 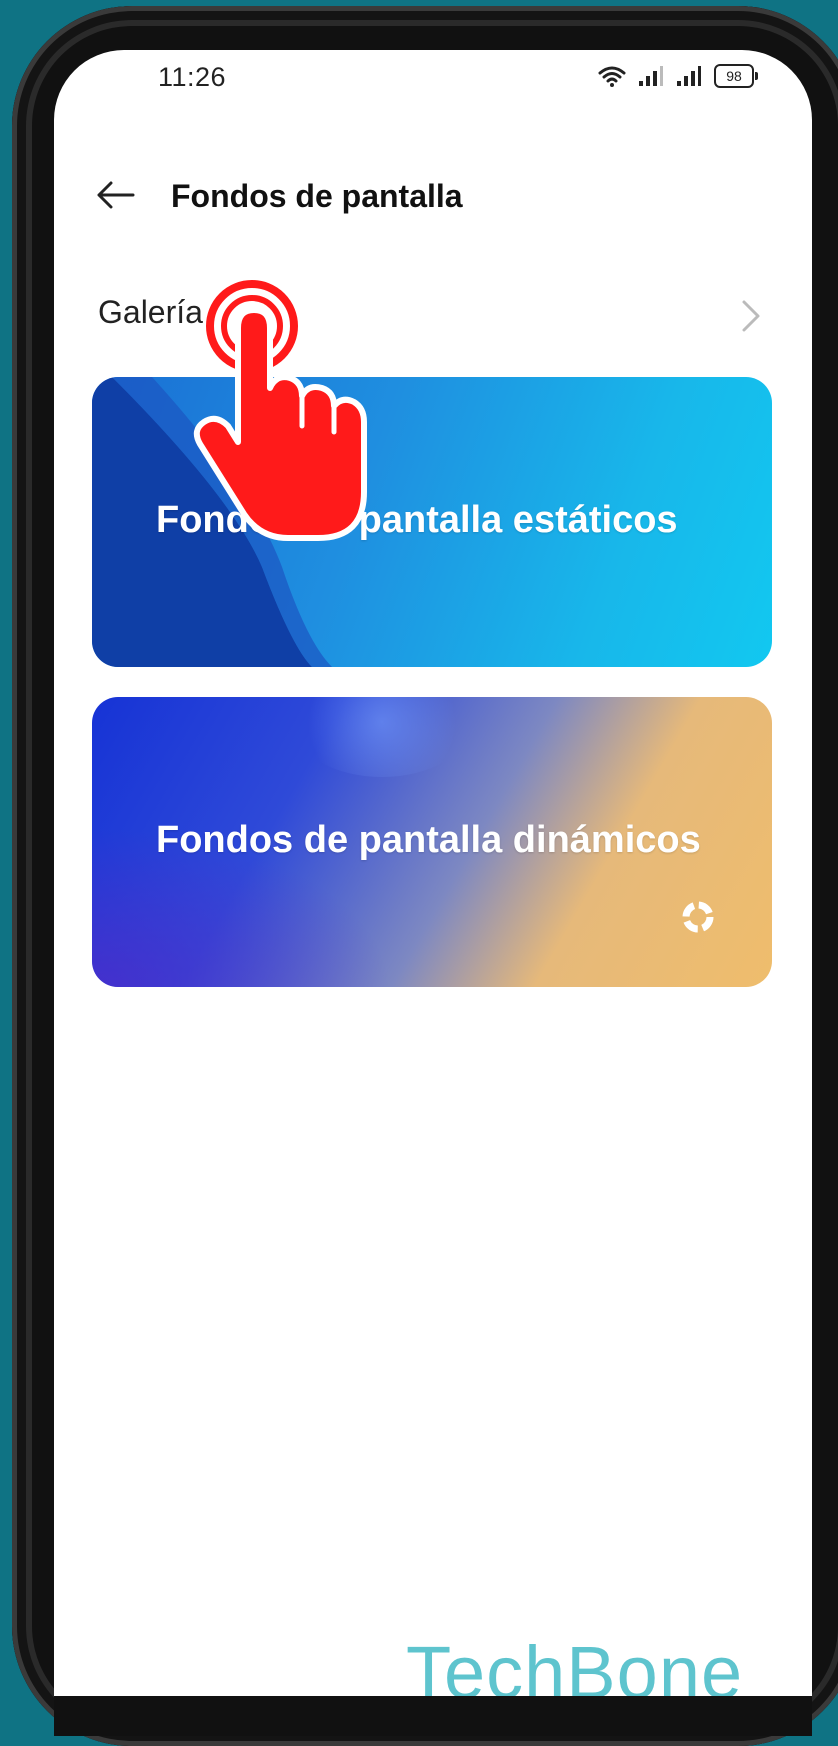 I want to click on status-bar: 11:26 98, so click(x=433, y=85).